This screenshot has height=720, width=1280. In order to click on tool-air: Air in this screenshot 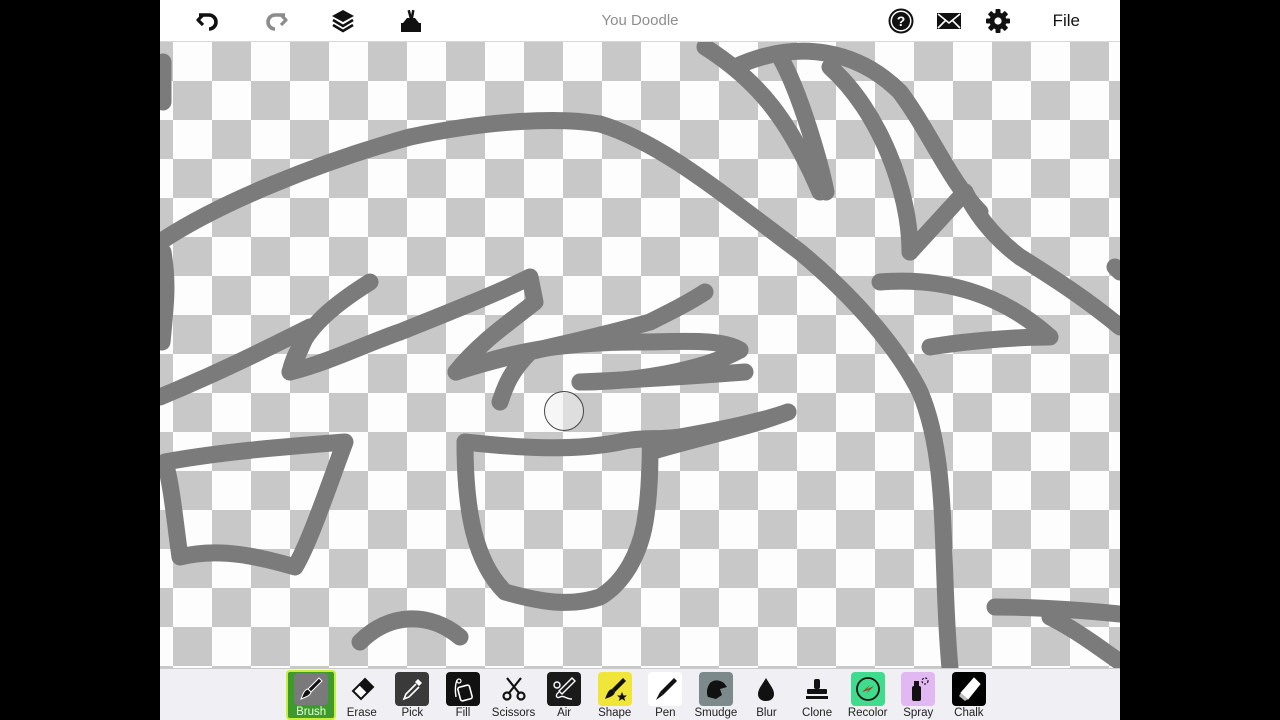, I will do `click(564, 694)`.